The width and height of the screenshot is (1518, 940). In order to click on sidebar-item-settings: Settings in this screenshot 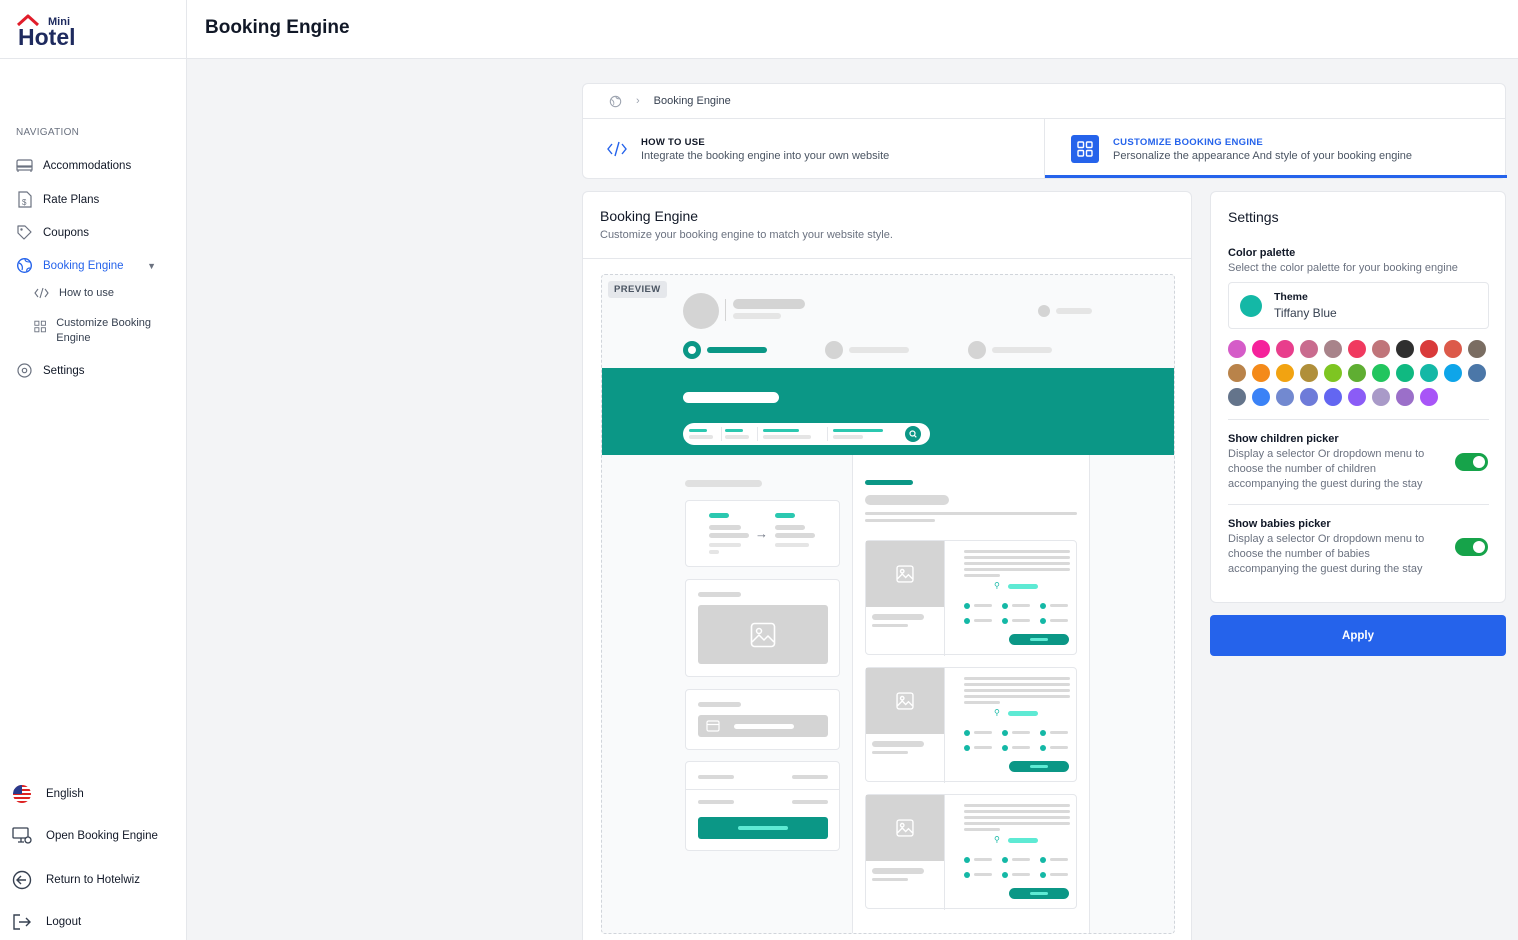, I will do `click(50, 370)`.